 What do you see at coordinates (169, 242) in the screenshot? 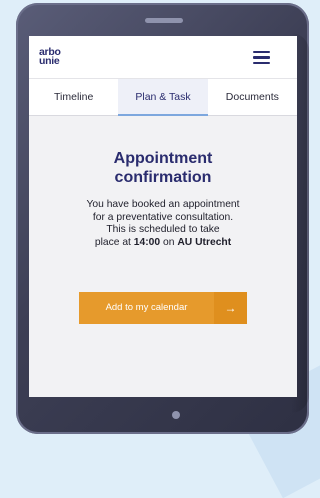
I see `desc-on: on` at bounding box center [169, 242].